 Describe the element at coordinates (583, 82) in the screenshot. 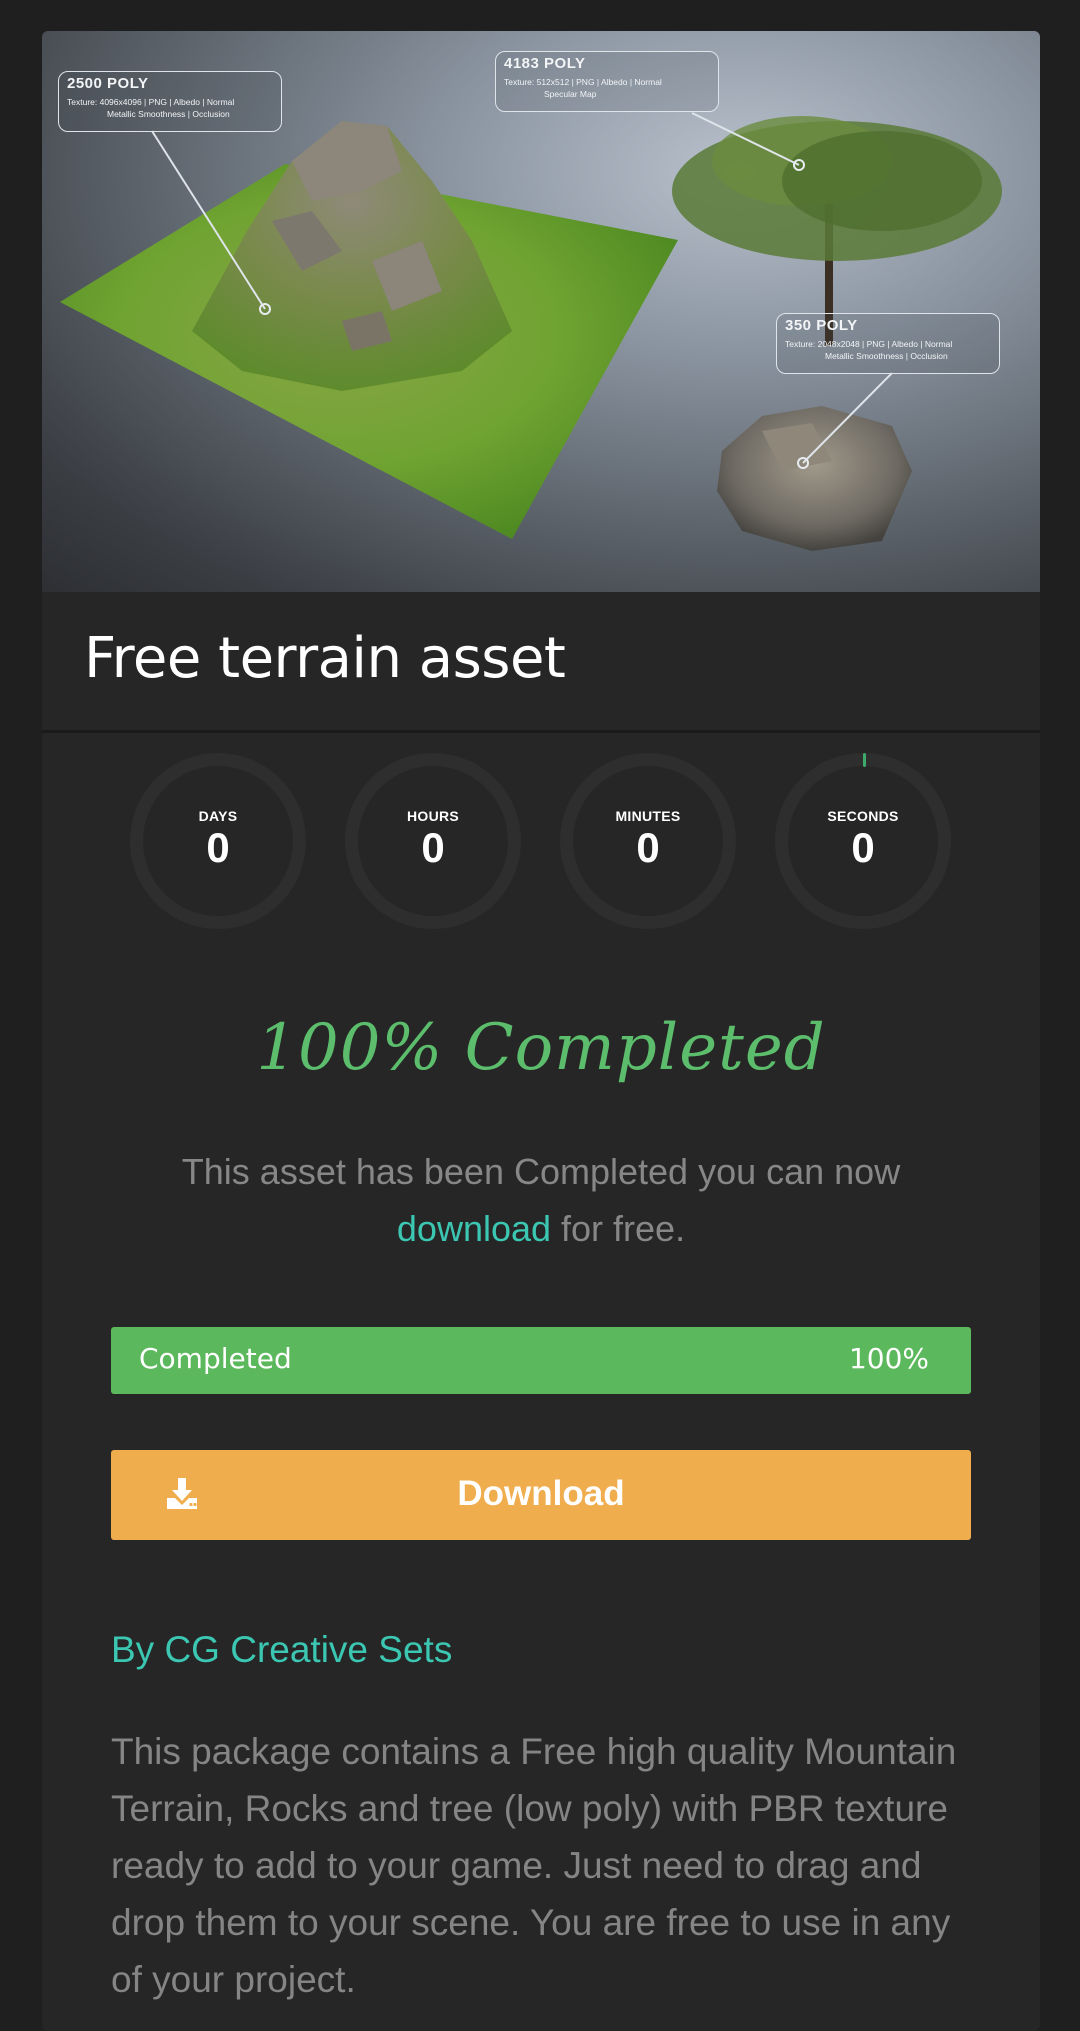

I see `callout-texture-info: Texture: 512x512 | PNG | Albedo | Normal` at that location.